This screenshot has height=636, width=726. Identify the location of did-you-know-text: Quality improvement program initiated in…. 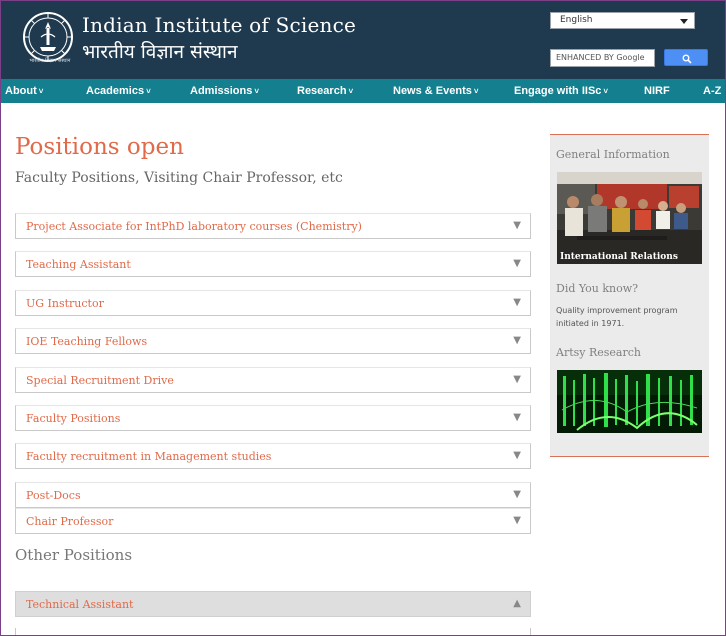
(617, 317).